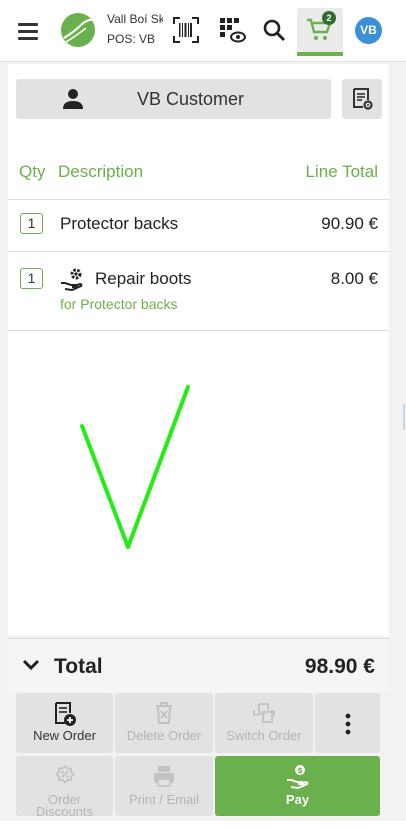 Image resolution: width=406 pixels, height=828 pixels. What do you see at coordinates (264, 713) in the screenshot?
I see `switch-order-icon` at bounding box center [264, 713].